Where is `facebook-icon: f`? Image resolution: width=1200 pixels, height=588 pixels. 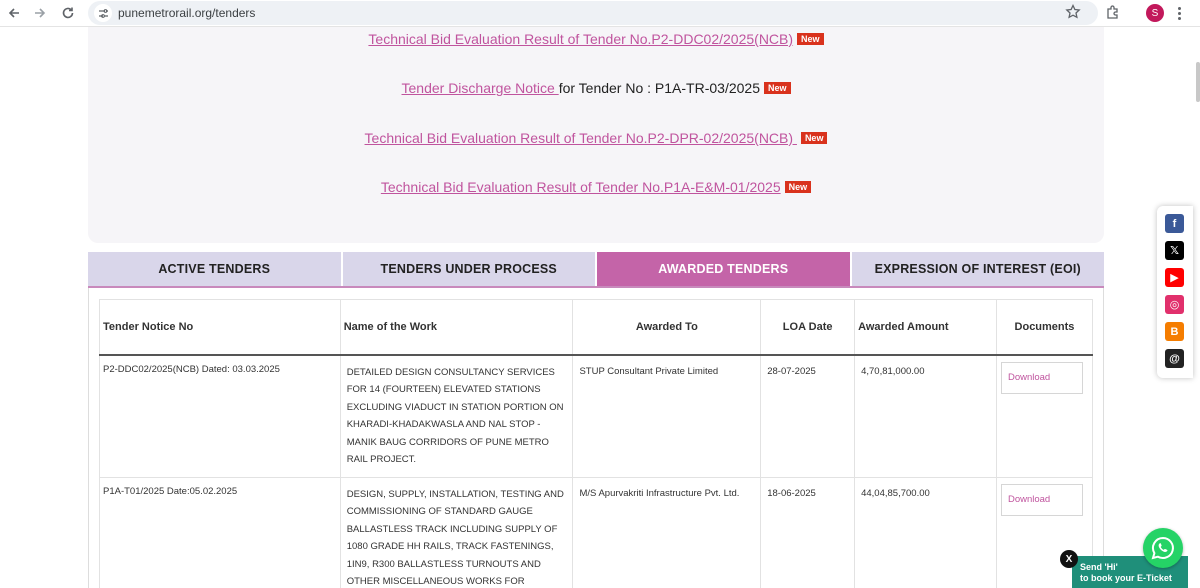
facebook-icon: f is located at coordinates (1174, 223).